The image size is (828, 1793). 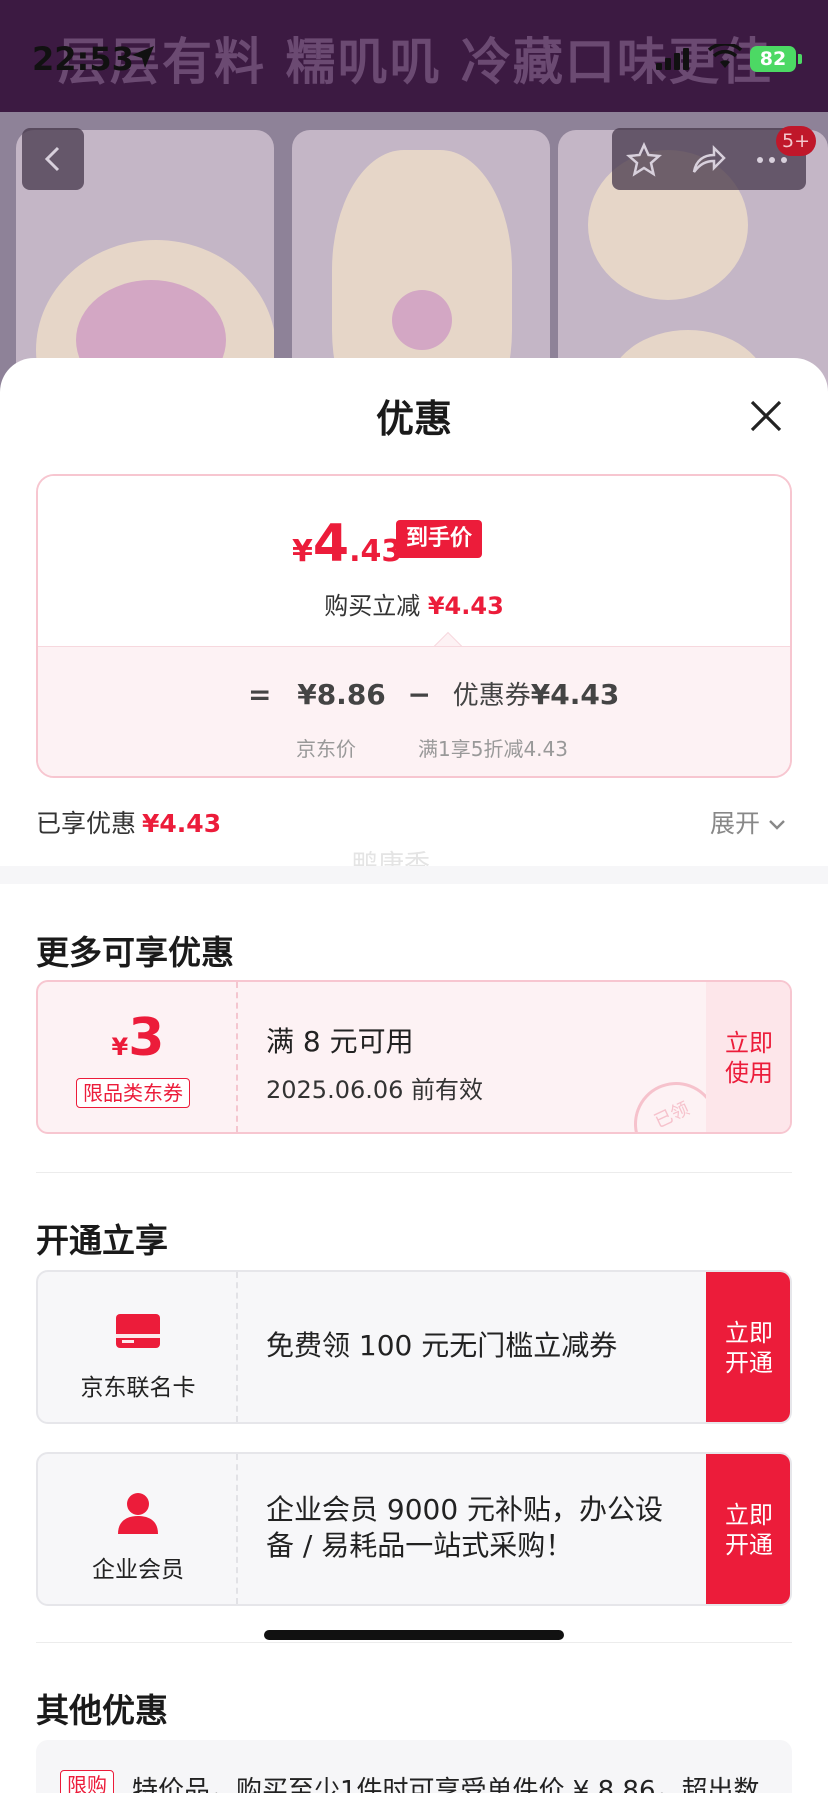 I want to click on close-icon, so click(x=766, y=416).